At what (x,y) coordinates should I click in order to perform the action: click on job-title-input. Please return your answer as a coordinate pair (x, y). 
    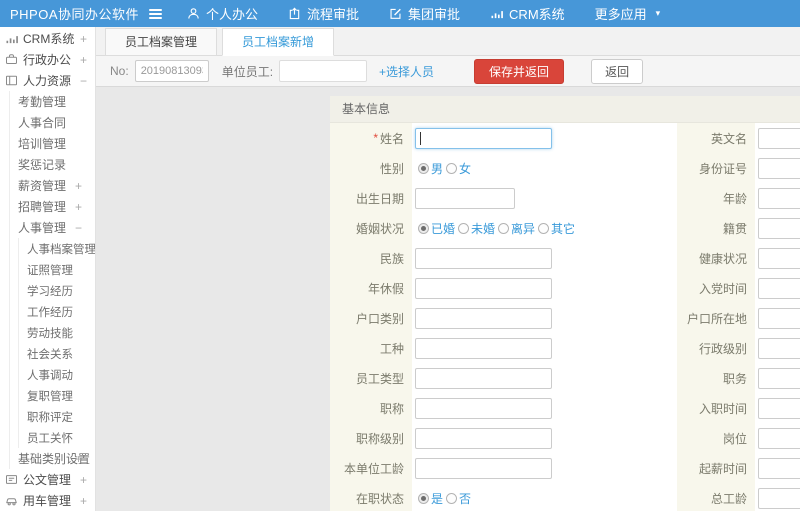
    Looking at the image, I should click on (483, 408).